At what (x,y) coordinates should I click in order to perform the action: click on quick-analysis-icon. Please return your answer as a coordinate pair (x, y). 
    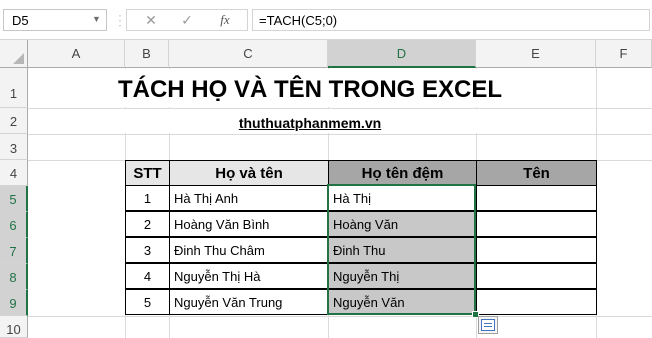
    Looking at the image, I should click on (488, 325).